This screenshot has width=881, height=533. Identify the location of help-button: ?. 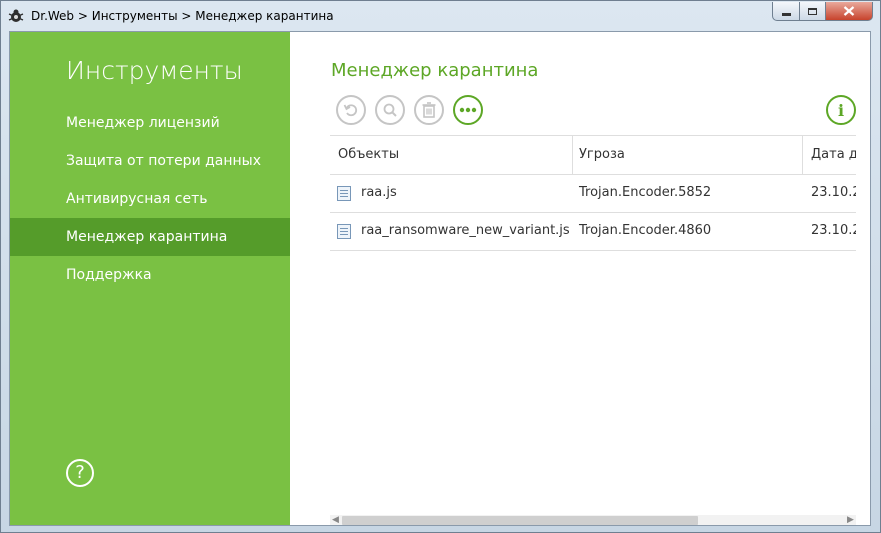
(80, 473).